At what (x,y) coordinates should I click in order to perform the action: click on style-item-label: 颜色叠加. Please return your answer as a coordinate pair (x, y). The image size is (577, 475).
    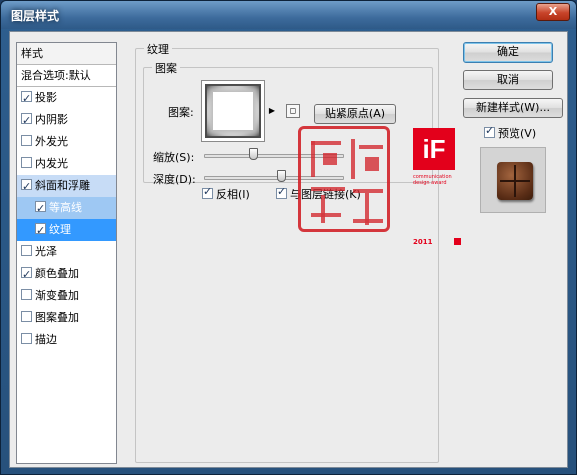
    Looking at the image, I should click on (57, 273).